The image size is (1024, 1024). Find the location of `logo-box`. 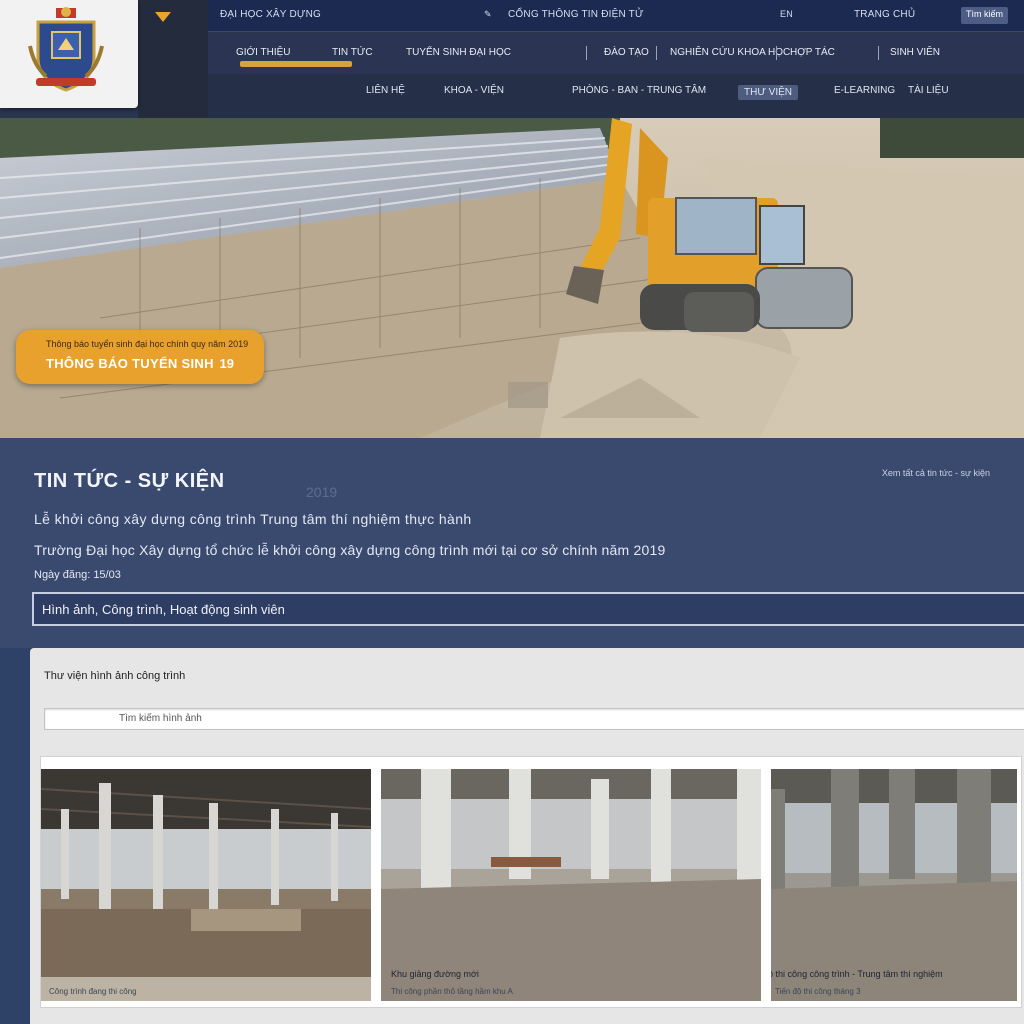

logo-box is located at coordinates (69, 54).